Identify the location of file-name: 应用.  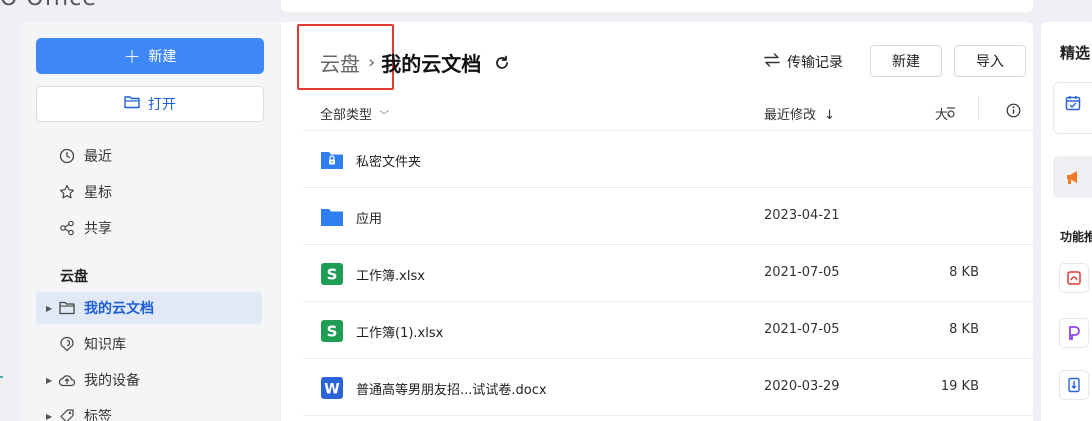
(369, 219).